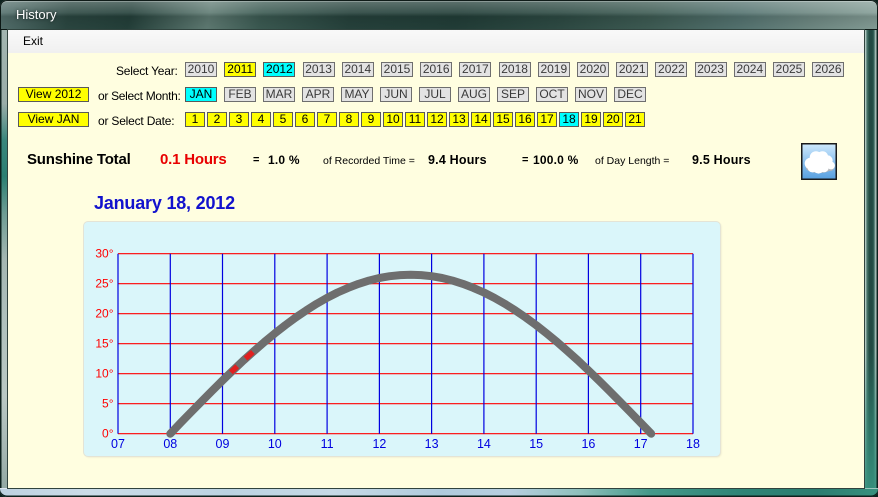  I want to click on svg-text: 18, so click(693, 444).